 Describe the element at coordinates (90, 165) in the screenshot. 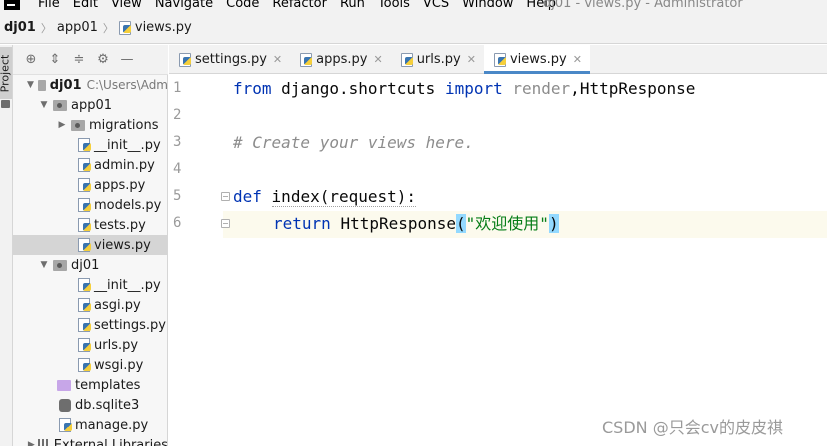

I see `tree-item-file: admin.py` at that location.